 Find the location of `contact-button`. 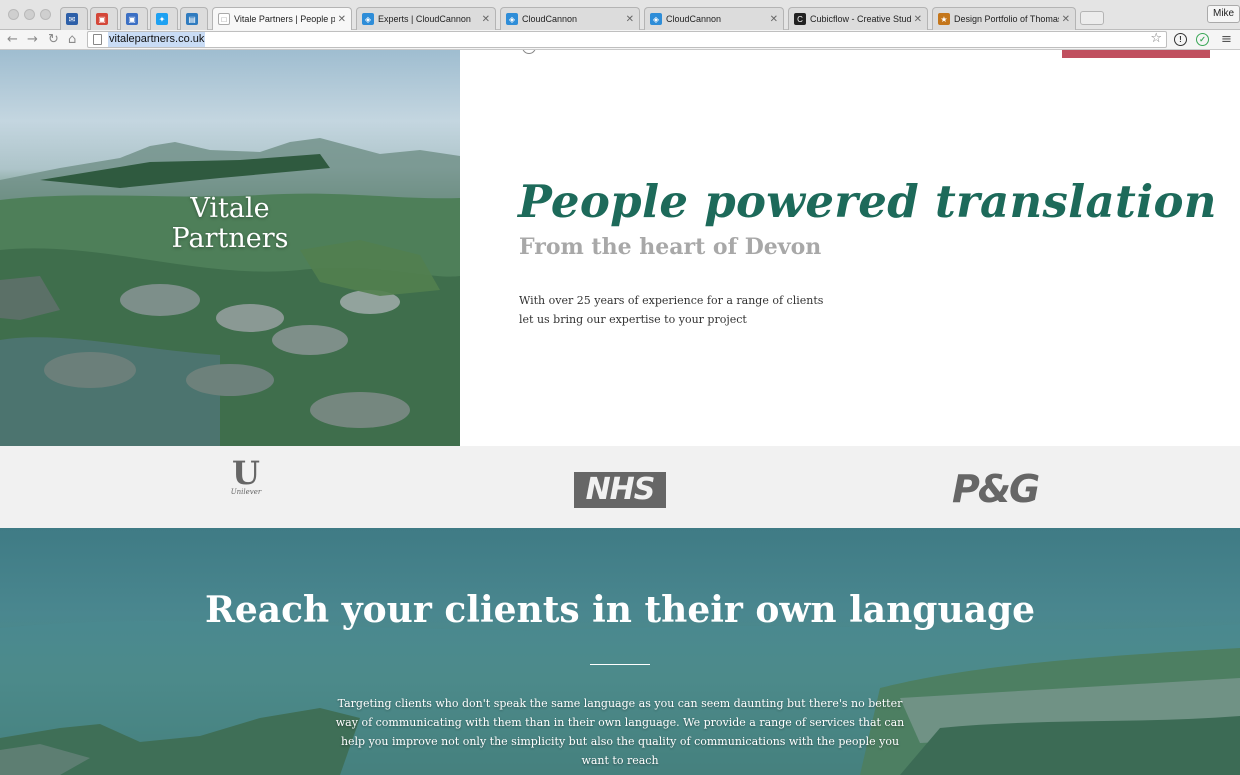

contact-button is located at coordinates (1136, 54).